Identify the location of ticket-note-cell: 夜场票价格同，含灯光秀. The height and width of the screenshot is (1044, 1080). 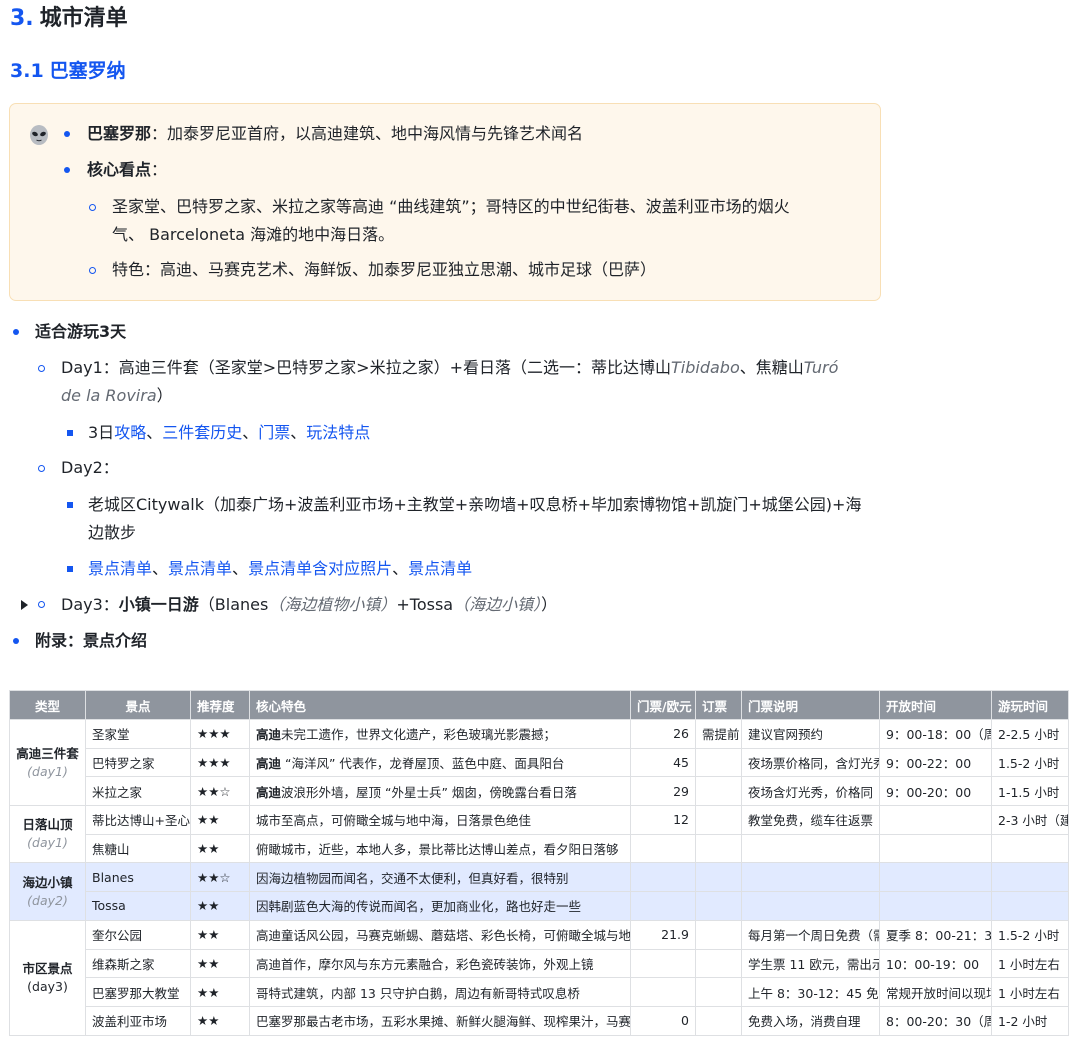
(810, 762).